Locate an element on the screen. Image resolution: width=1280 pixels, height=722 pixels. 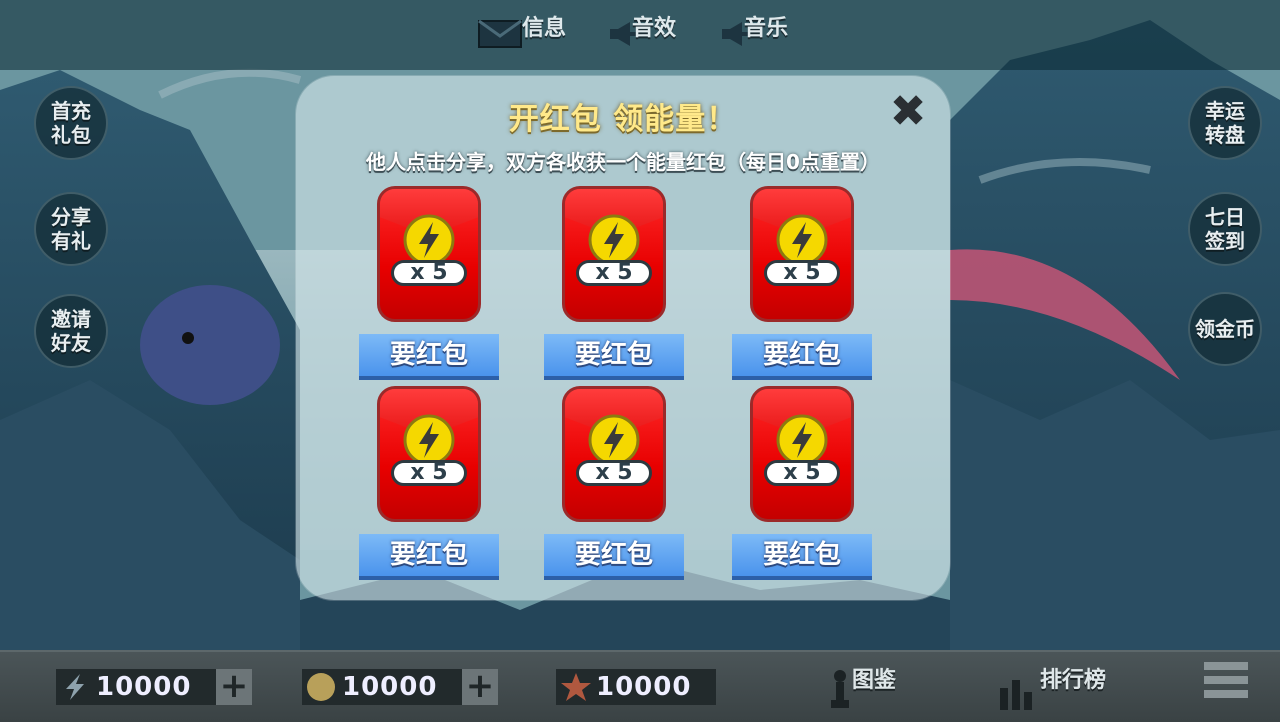
mail-icon is located at coordinates (500, 36).